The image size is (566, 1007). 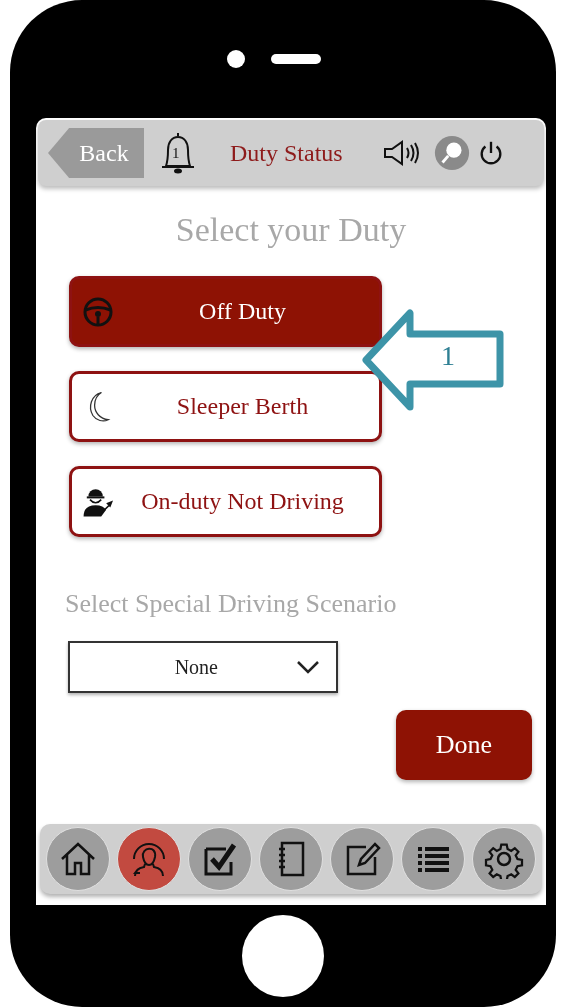 I want to click on done-button: Done, so click(x=464, y=745).